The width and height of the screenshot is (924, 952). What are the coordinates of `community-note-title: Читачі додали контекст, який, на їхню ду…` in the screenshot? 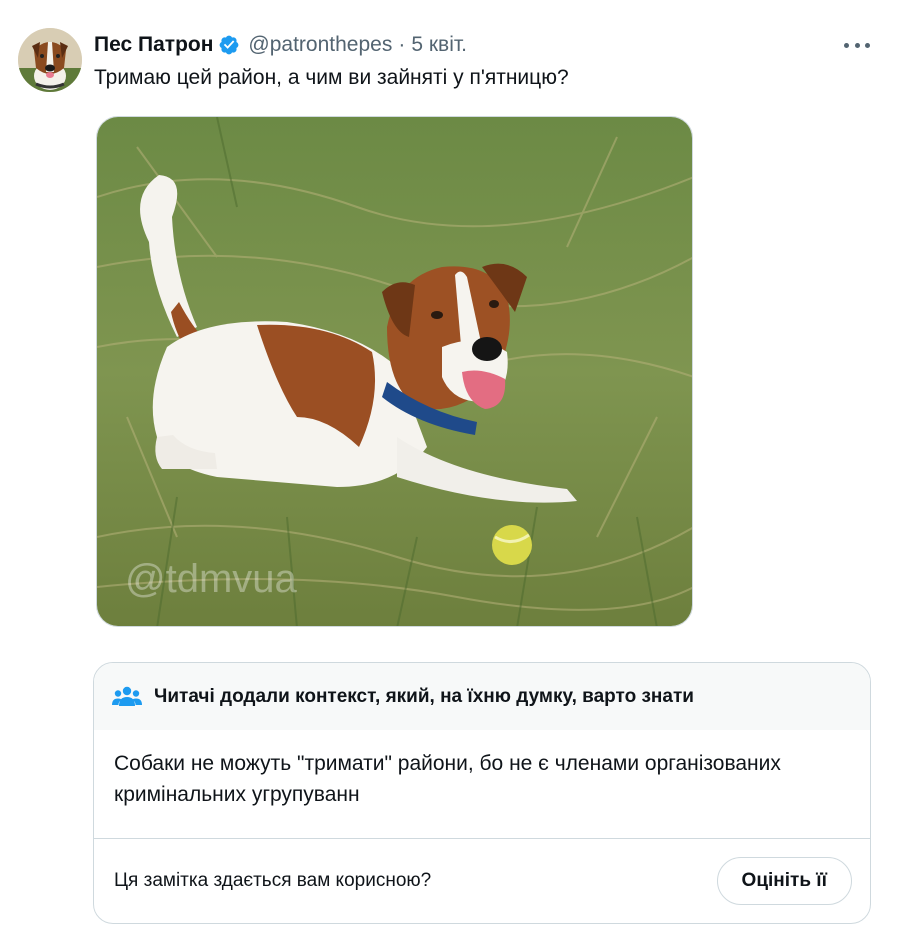 It's located at (424, 696).